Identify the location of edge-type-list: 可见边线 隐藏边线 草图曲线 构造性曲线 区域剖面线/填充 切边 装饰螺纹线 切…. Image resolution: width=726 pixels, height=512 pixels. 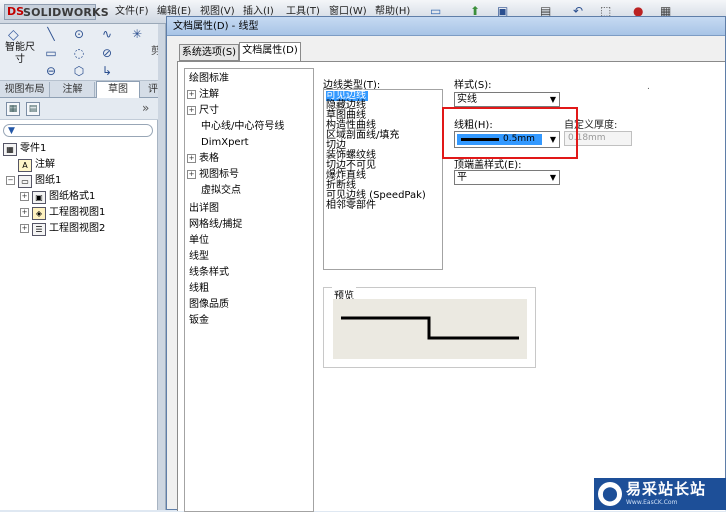
(383, 179).